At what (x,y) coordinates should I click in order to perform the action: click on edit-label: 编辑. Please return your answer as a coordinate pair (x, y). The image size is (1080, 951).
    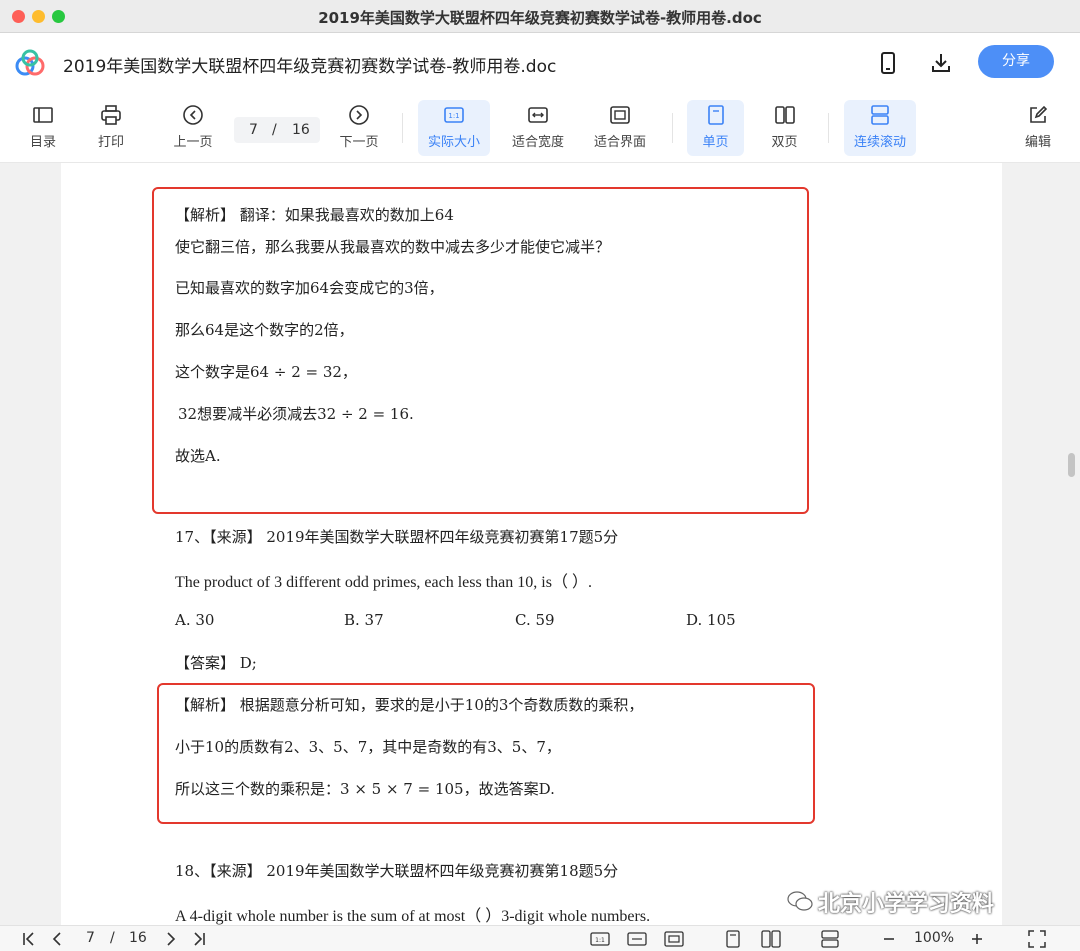
    Looking at the image, I should click on (1037, 142).